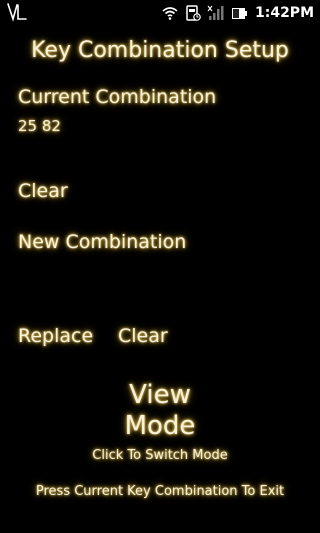  I want to click on battery-icon, so click(239, 13).